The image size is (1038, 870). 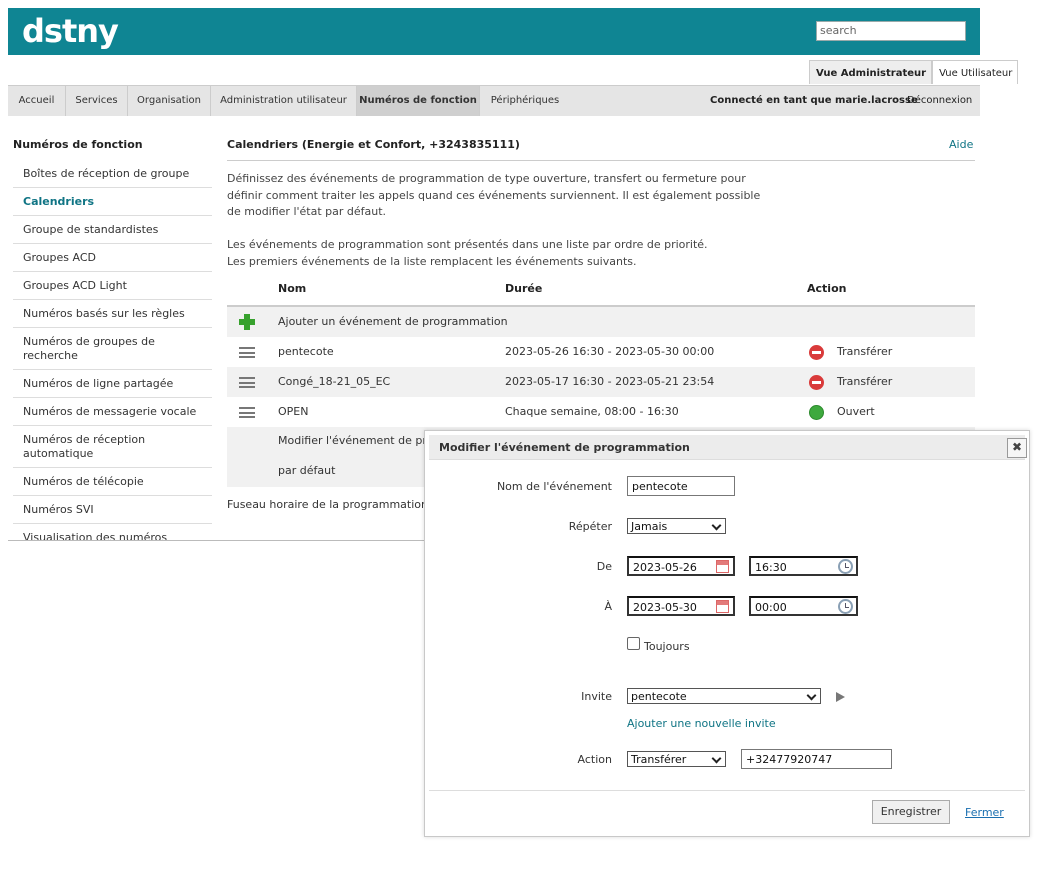 I want to click on prompt-select: pentecote, so click(x=724, y=696).